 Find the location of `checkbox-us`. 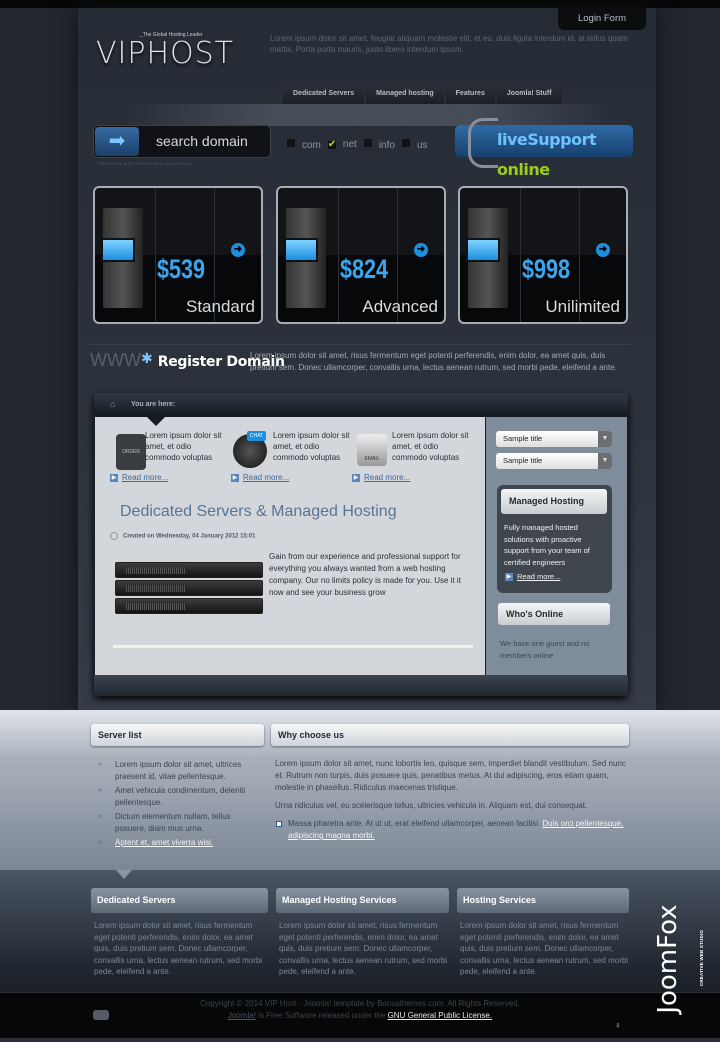

checkbox-us is located at coordinates (405, 143).